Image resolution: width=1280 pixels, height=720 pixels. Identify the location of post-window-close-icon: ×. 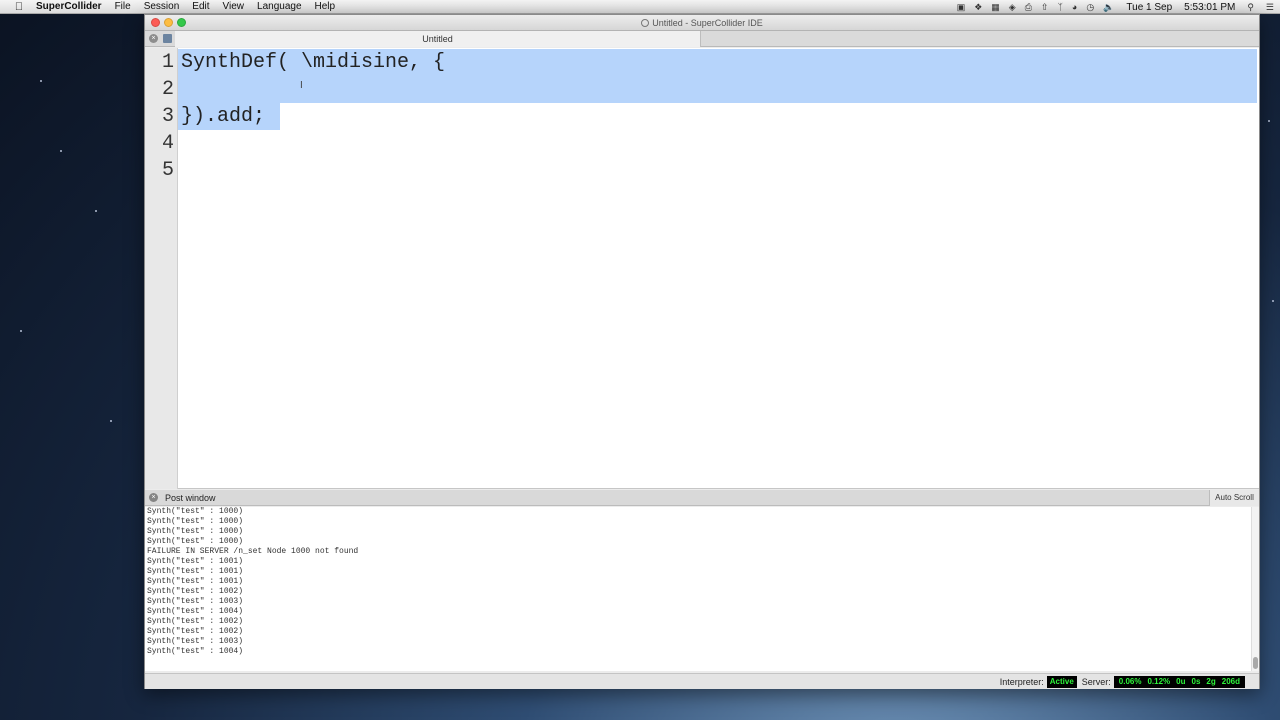
(153, 497).